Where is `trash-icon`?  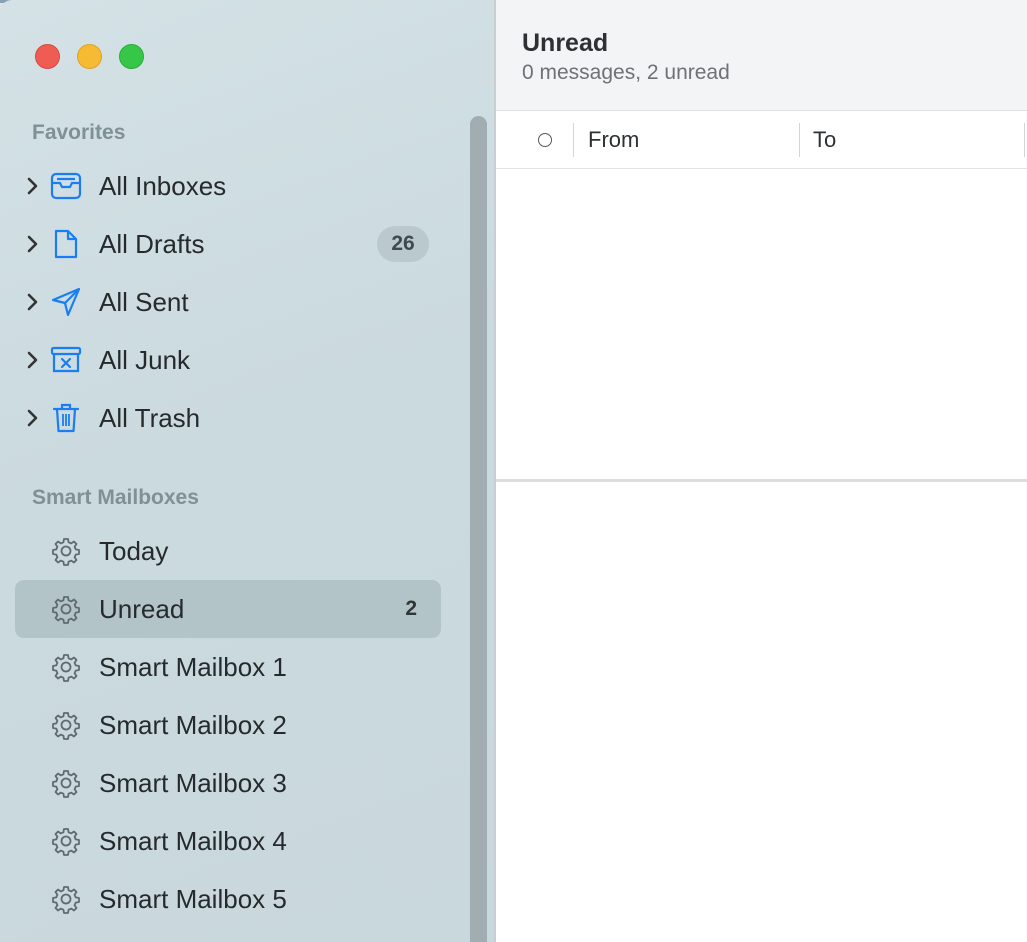
trash-icon is located at coordinates (66, 418).